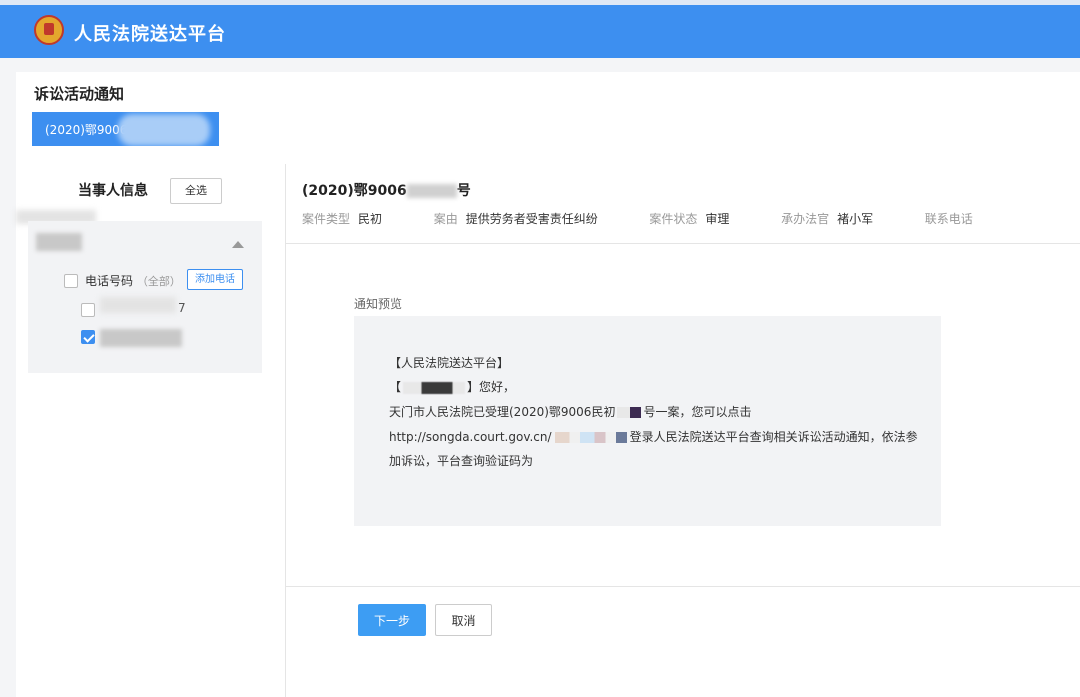 The image size is (1080, 697). I want to click on case-number-suffix: 号, so click(463, 191).